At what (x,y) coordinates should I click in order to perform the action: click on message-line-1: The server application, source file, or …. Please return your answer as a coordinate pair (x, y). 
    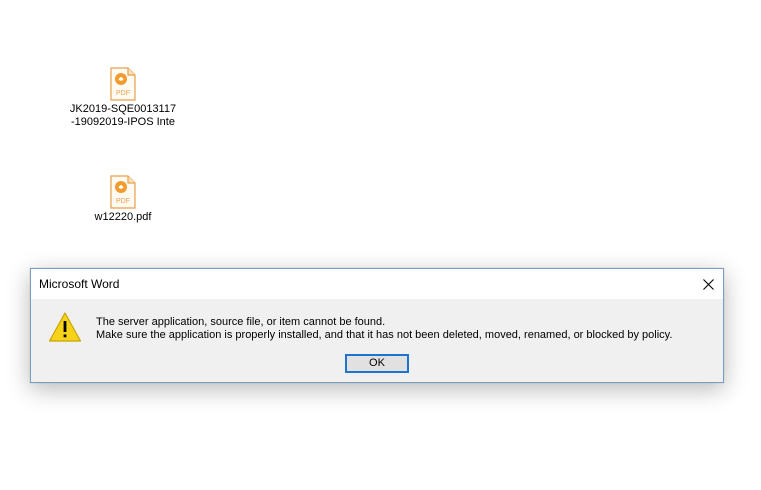
    Looking at the image, I should click on (241, 322).